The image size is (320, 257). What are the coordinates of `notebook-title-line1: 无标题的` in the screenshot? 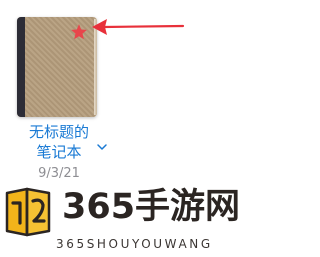 It's located at (58, 132).